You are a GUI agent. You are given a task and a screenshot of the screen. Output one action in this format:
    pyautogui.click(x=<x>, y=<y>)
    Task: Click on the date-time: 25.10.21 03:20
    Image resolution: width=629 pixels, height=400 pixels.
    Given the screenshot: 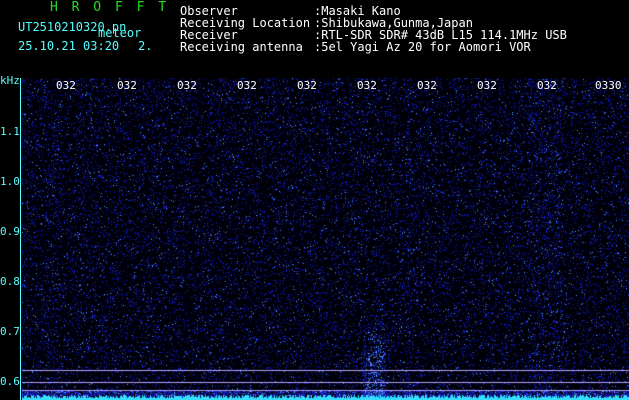 What is the action you would take?
    pyautogui.click(x=69, y=46)
    